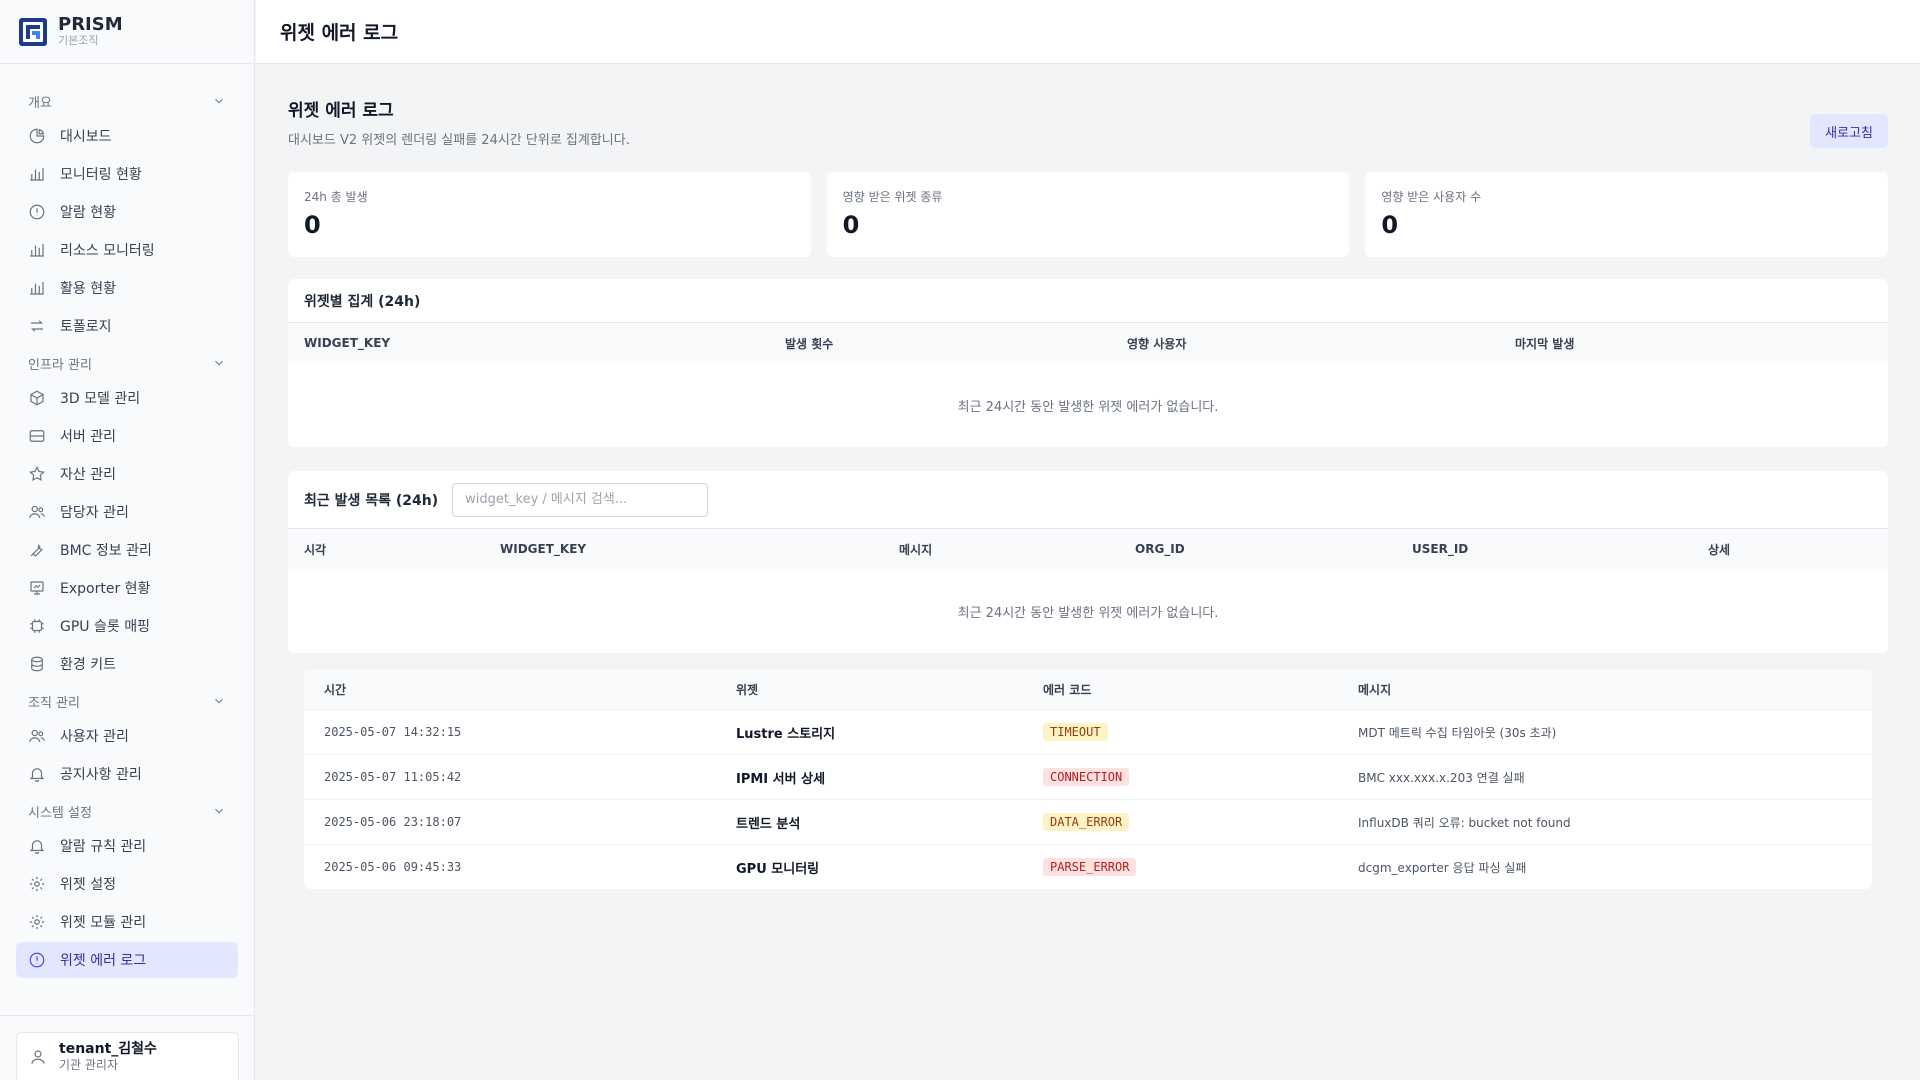  What do you see at coordinates (1457, 732) in the screenshot?
I see `error-message: MDT 메트릭 수집 타임아웃 (30s 초과)` at bounding box center [1457, 732].